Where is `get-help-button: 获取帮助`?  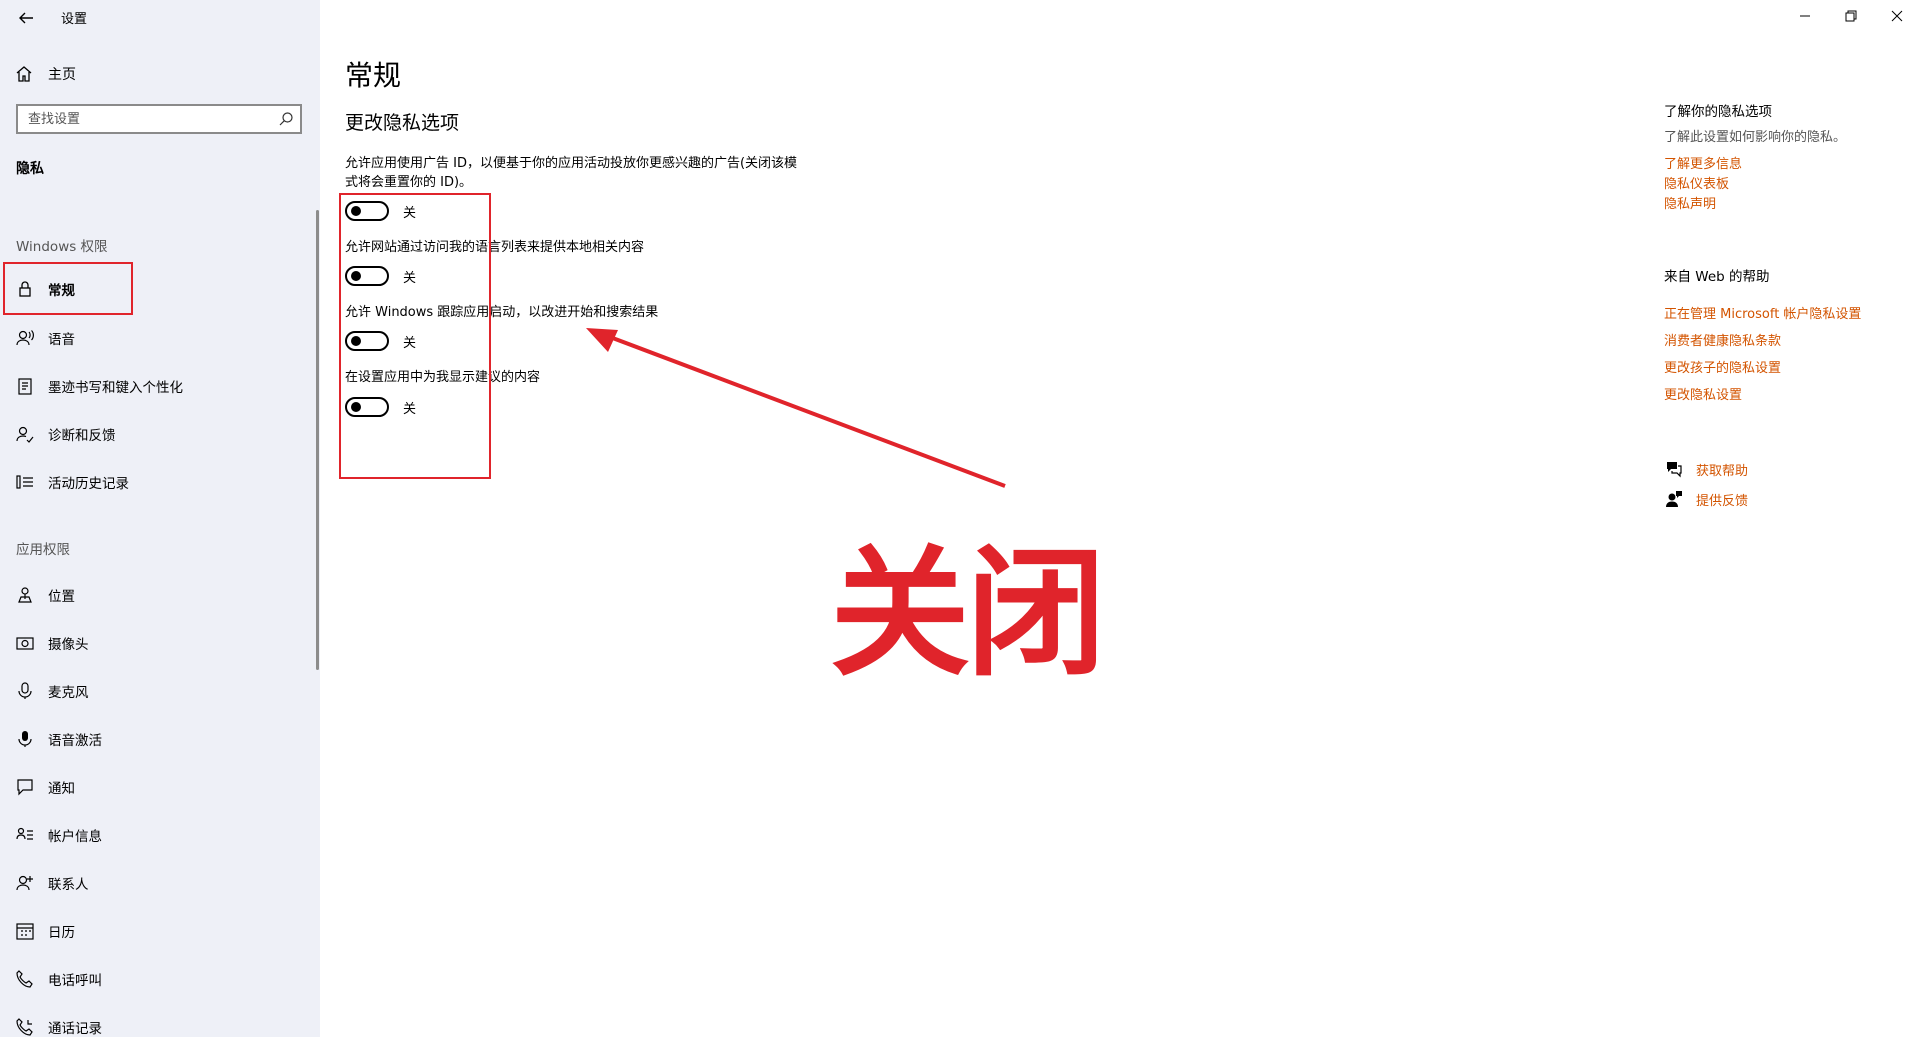 get-help-button: 获取帮助 is located at coordinates (1784, 469).